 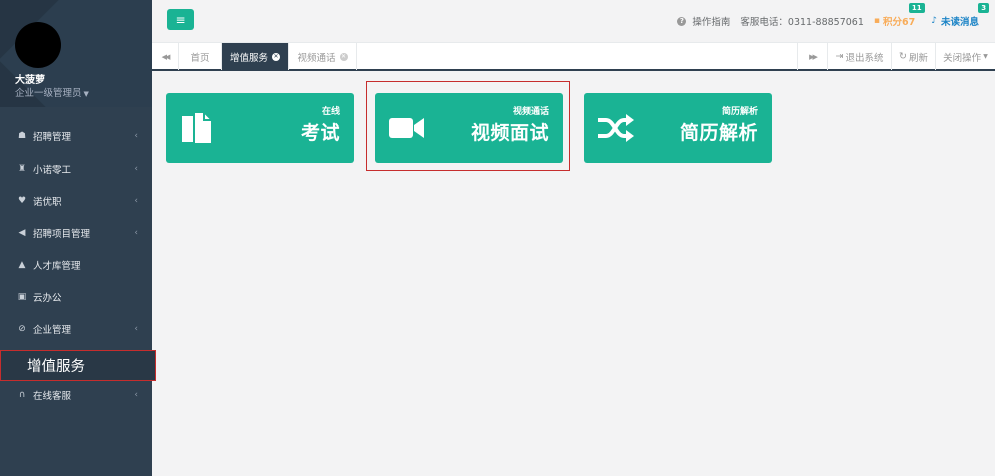 What do you see at coordinates (330, 112) in the screenshot?
I see `card-small-label: 在线` at bounding box center [330, 112].